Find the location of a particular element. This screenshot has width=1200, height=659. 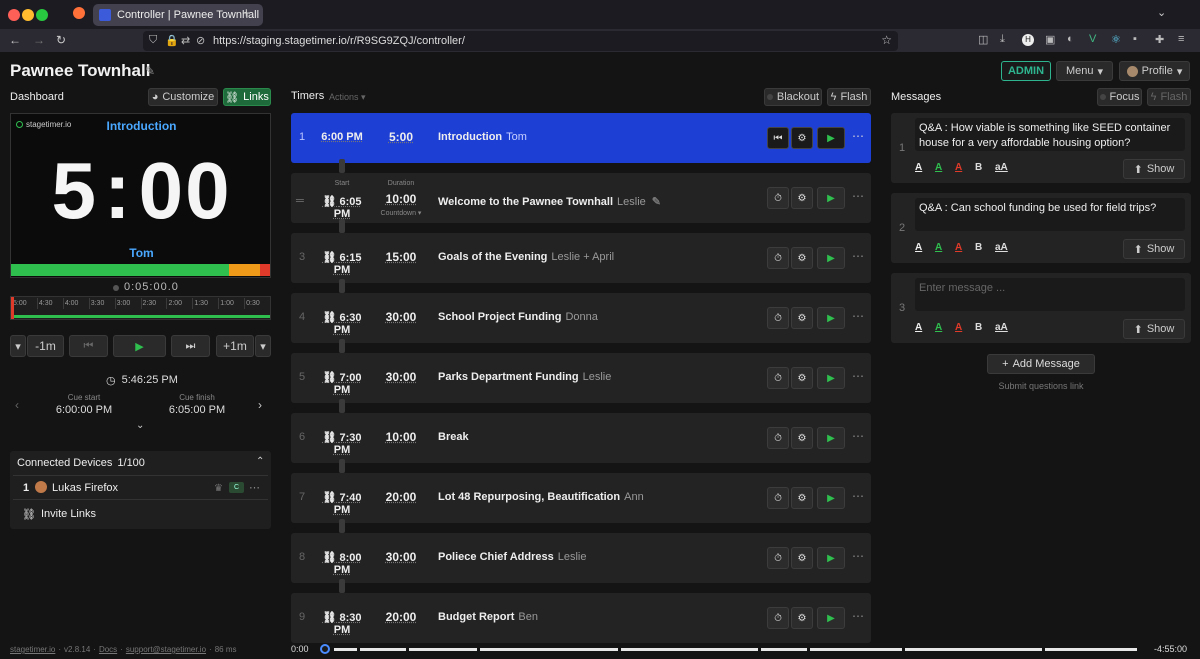

shield-icon: ⛉ is located at coordinates (153, 40).